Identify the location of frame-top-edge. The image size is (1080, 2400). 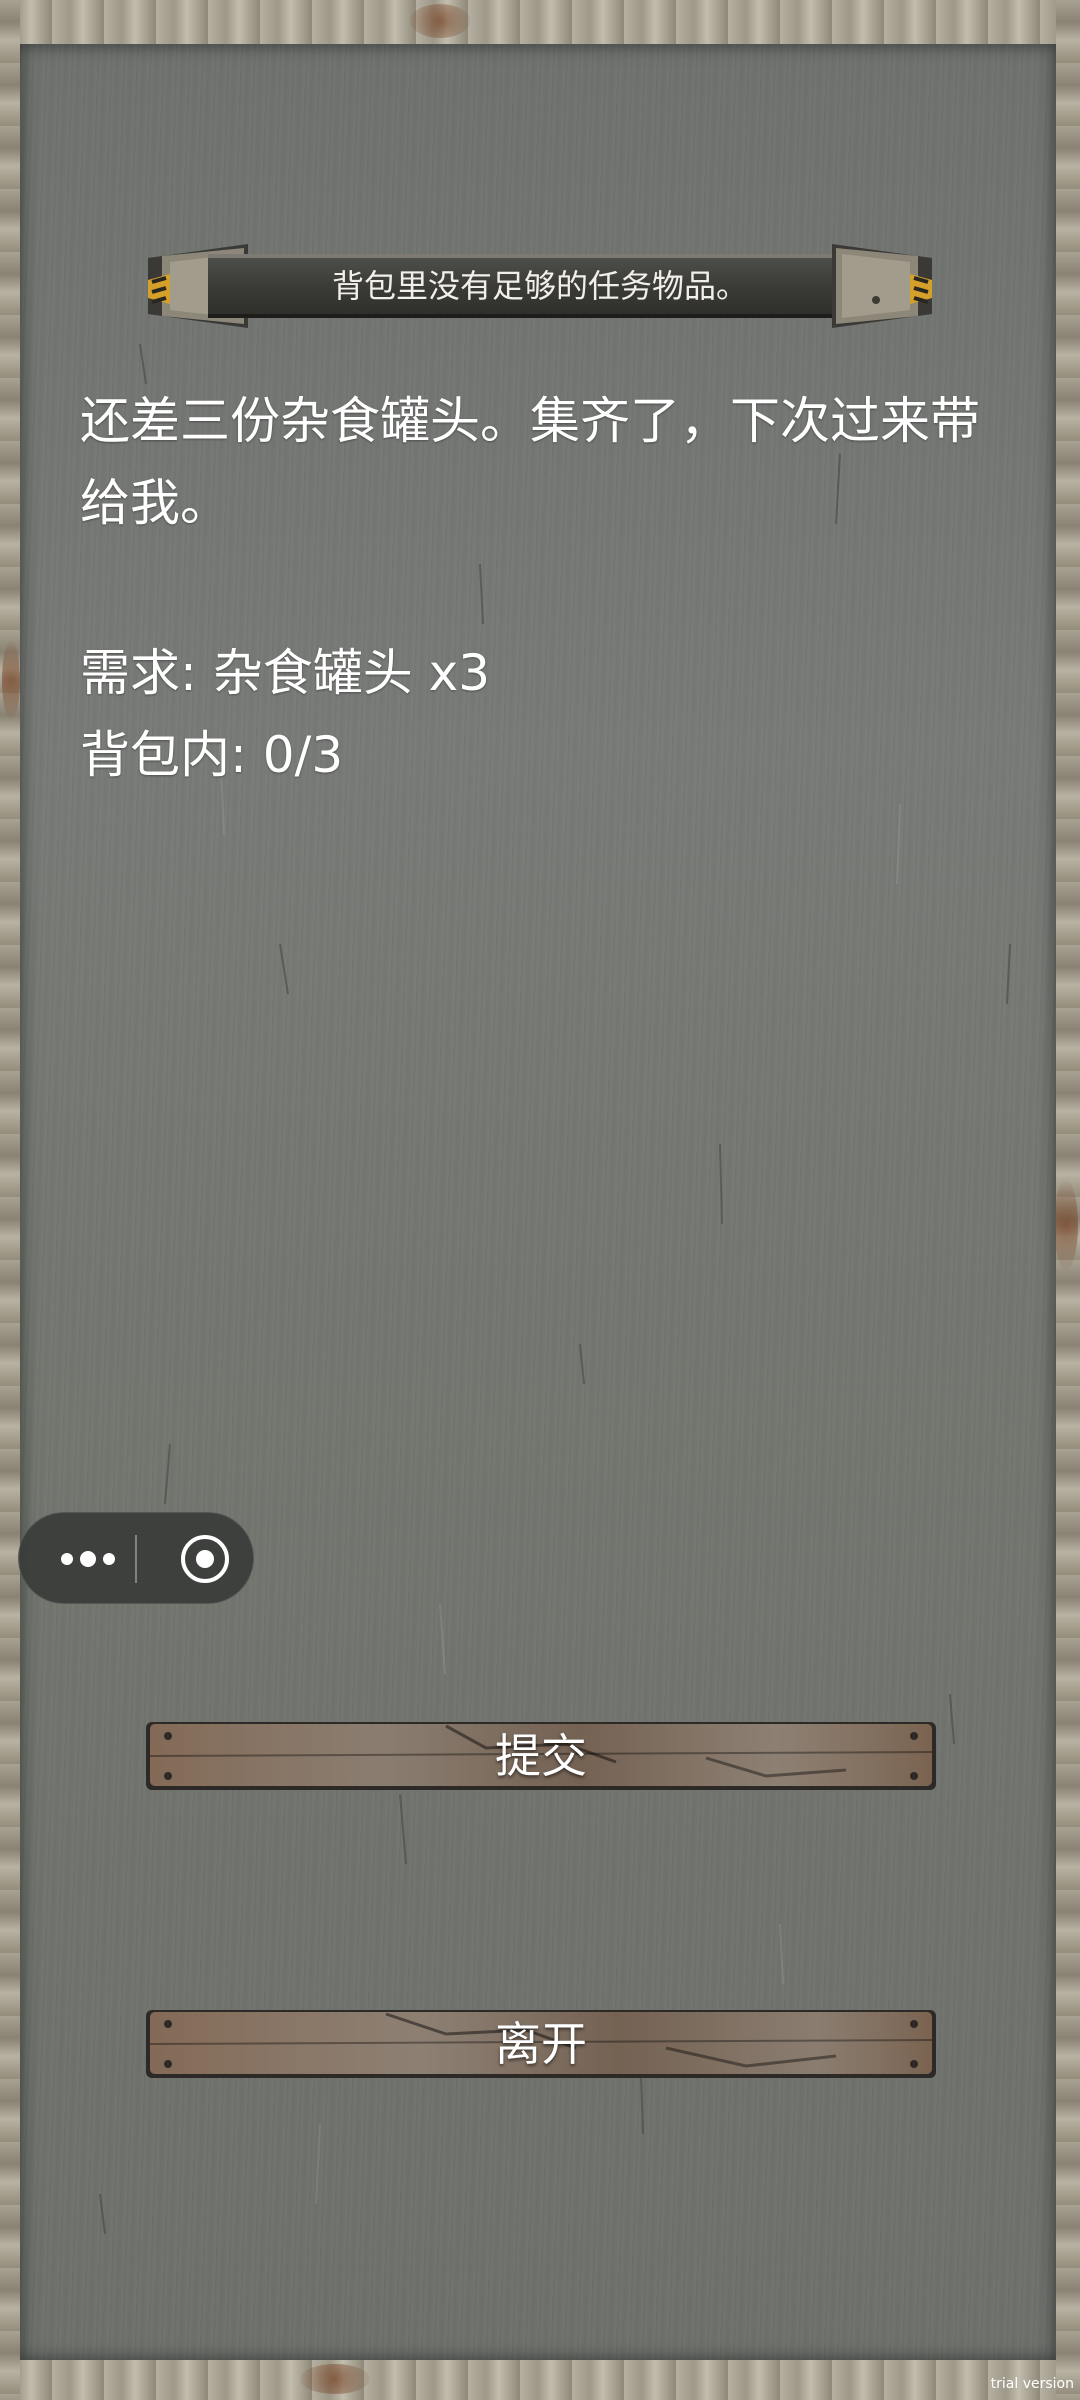
(540, 22).